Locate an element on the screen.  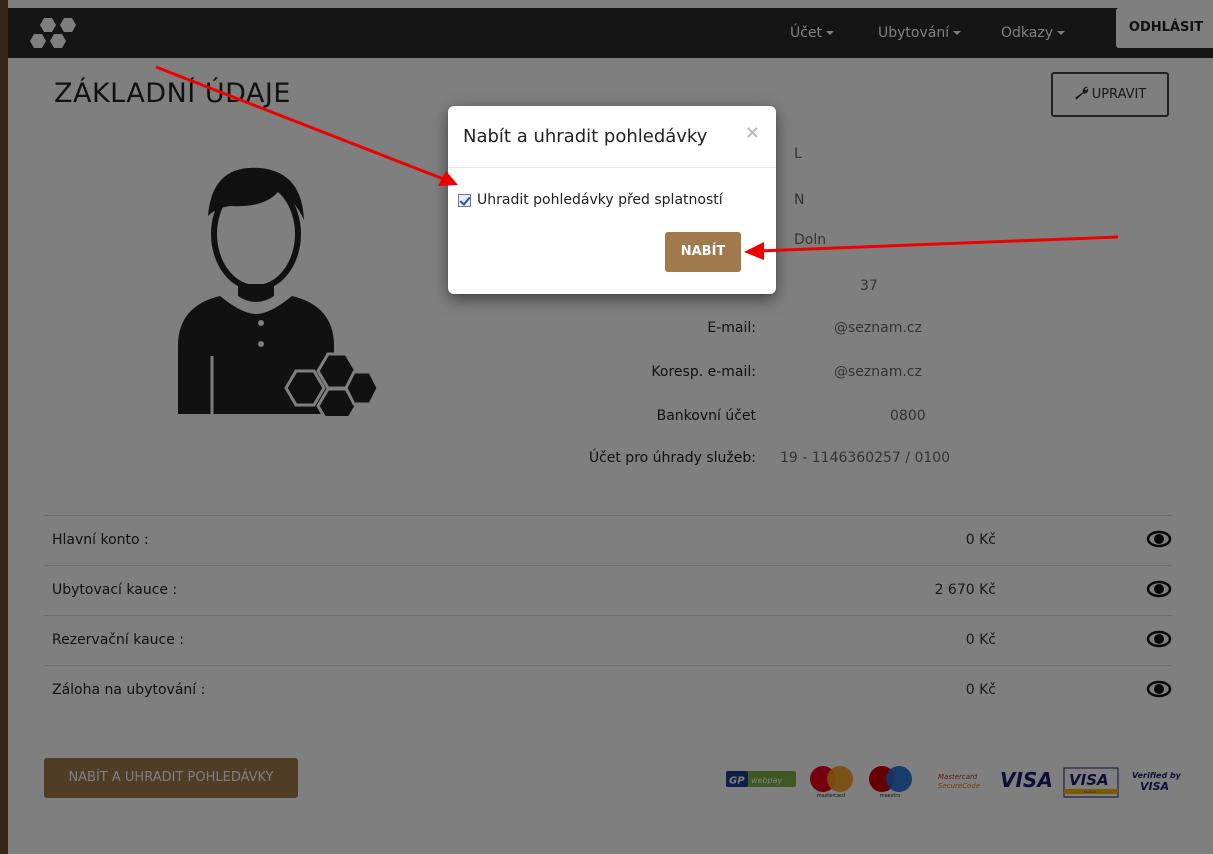
modal-title: Nabít a uhradit pohledávky is located at coordinates (585, 136).